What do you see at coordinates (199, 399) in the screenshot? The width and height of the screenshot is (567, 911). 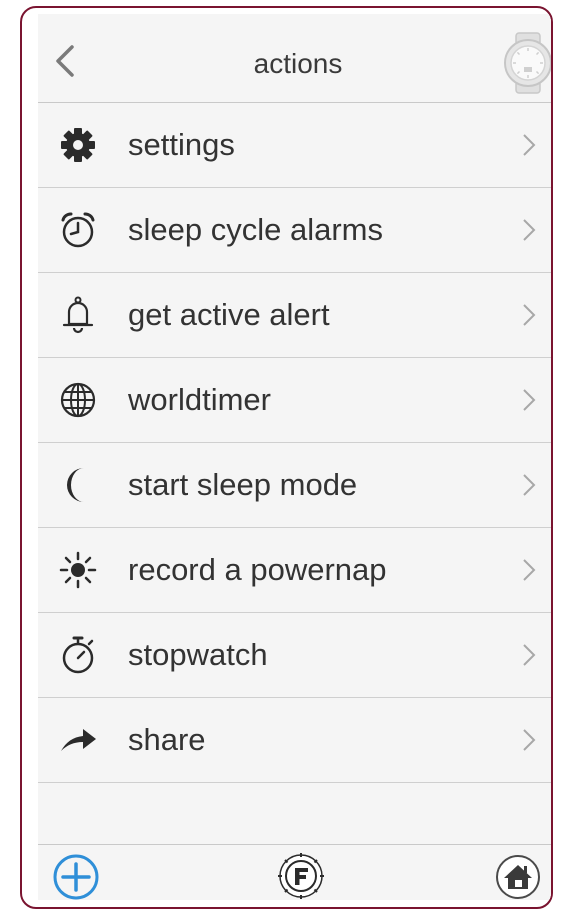 I see `menu-item-label: worldtimer` at bounding box center [199, 399].